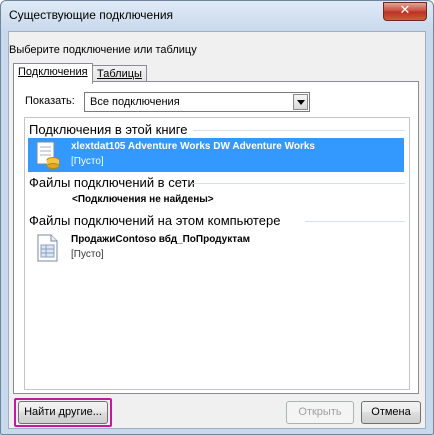 This screenshot has height=435, width=434. I want to click on show-filter-label: Показать:, so click(50, 101).